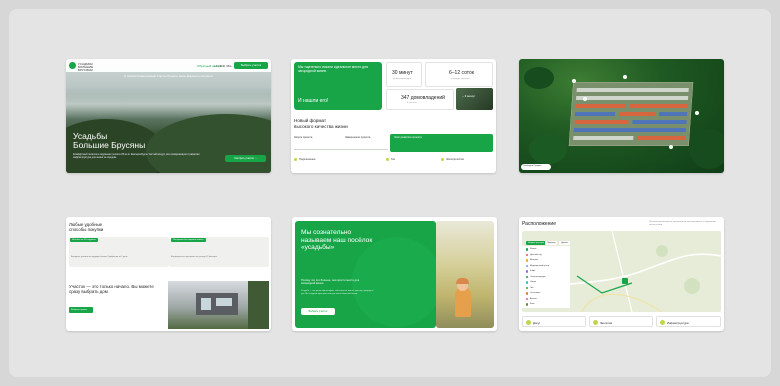 The height and width of the screenshot is (386, 780). What do you see at coordinates (528, 322) in the screenshot?
I see `leisure-icon` at bounding box center [528, 322].